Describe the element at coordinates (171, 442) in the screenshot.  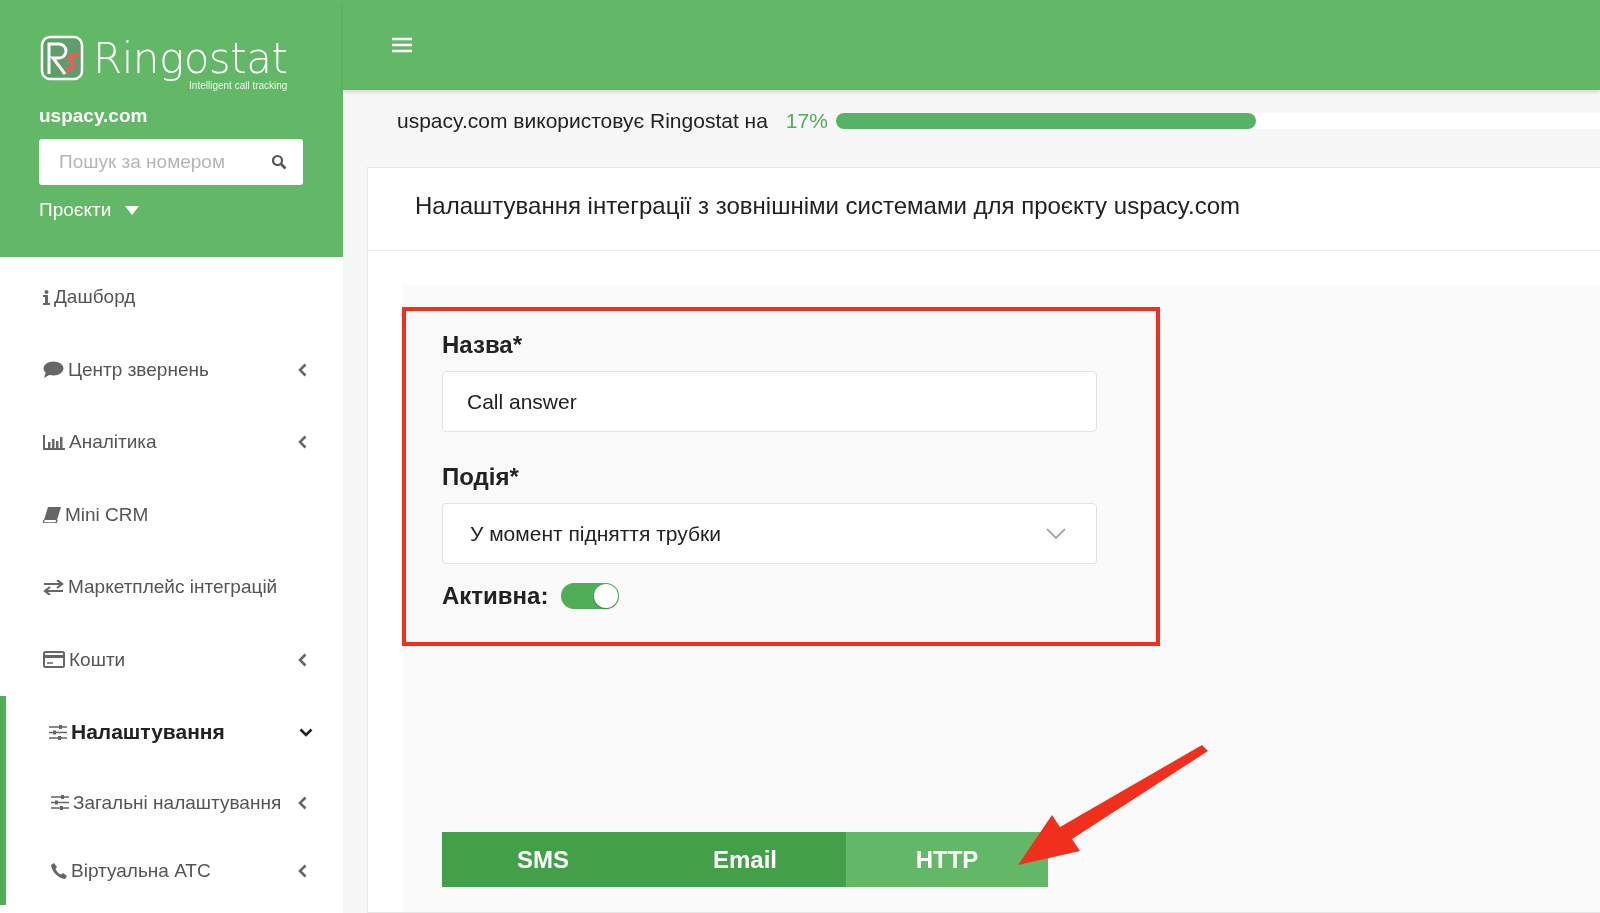
I see `menu-item: Аналітика` at that location.